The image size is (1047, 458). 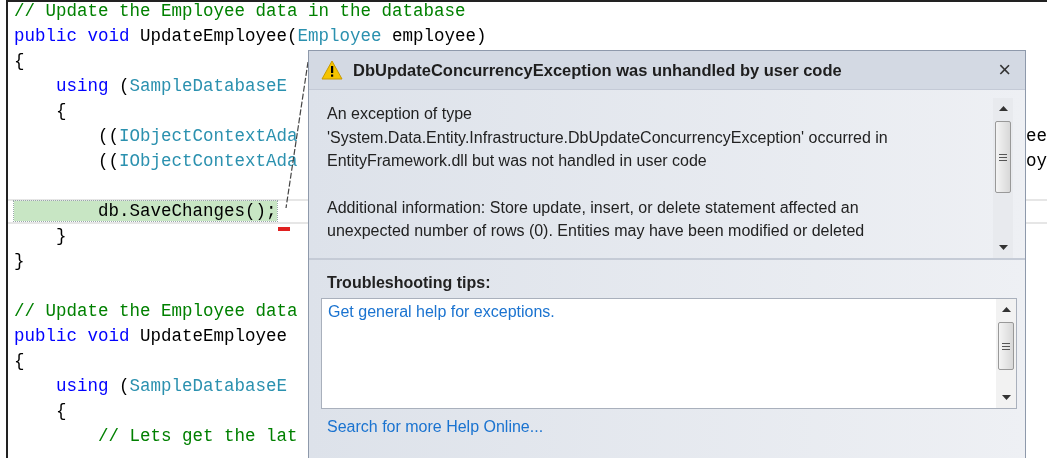 I want to click on code-line: // Update the Employee data, so click(x=156, y=311).